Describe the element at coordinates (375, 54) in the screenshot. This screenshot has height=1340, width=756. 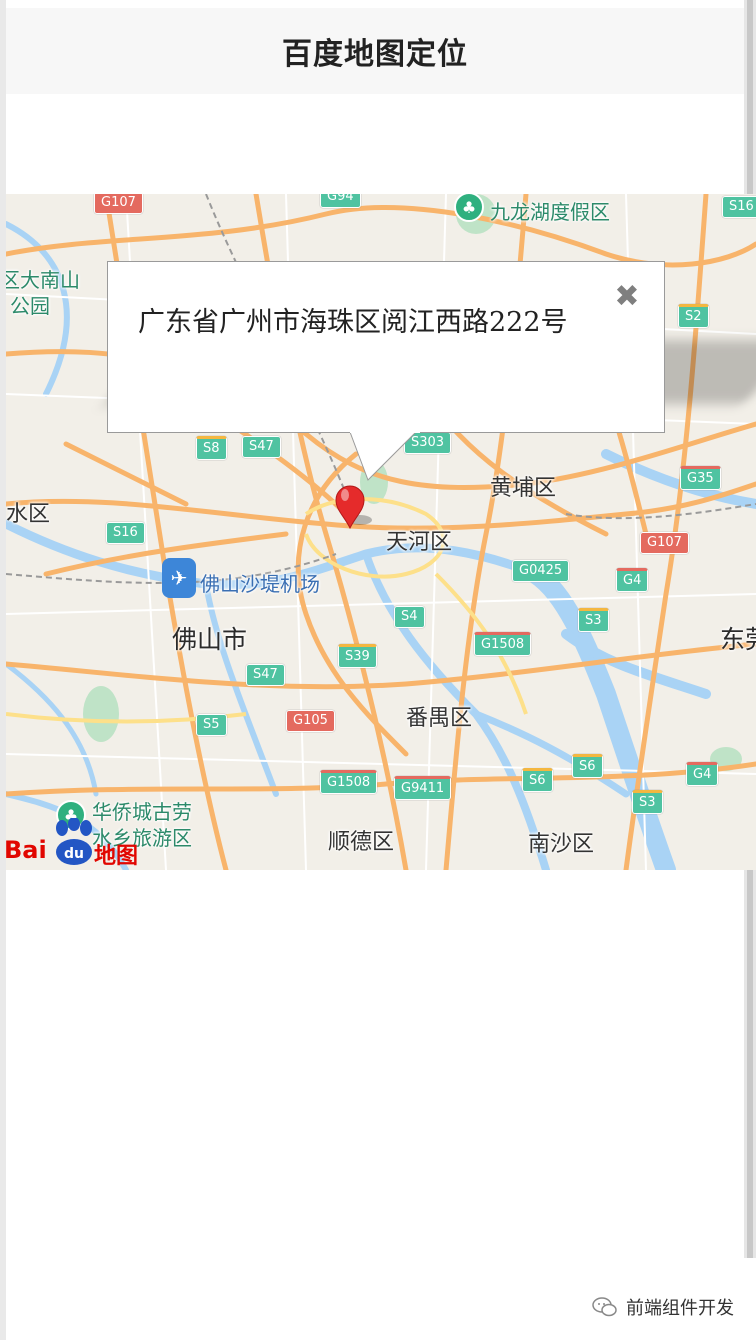
I see `page-title: 百度地图定位` at that location.